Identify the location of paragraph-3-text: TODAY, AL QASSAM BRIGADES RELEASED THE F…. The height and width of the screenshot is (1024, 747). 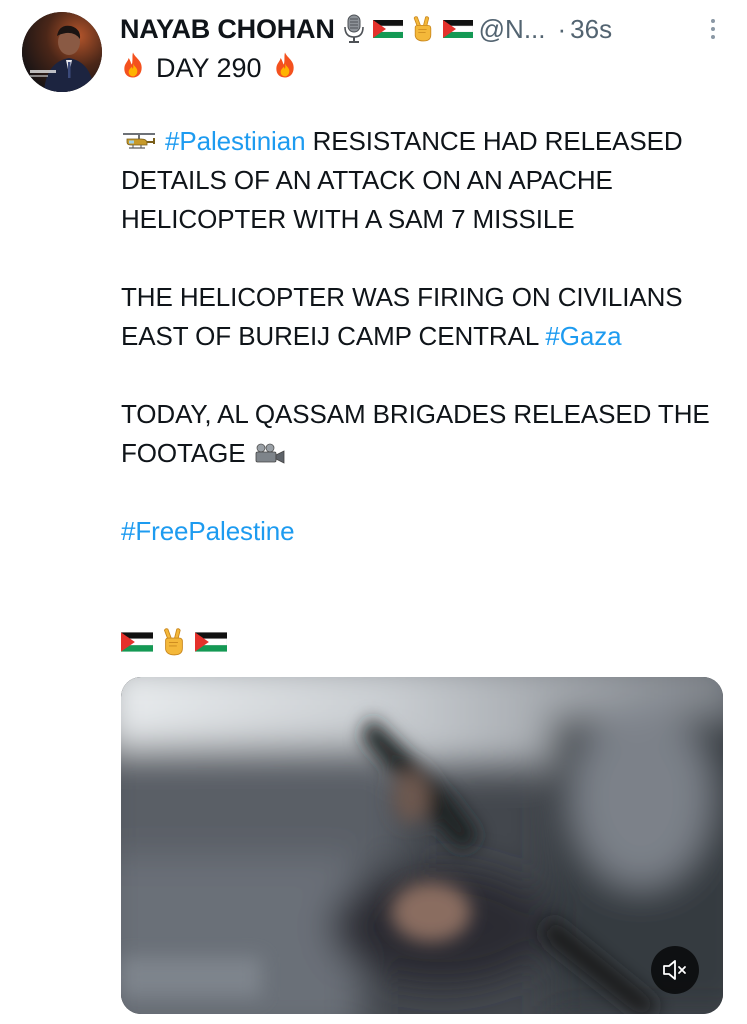
(415, 433).